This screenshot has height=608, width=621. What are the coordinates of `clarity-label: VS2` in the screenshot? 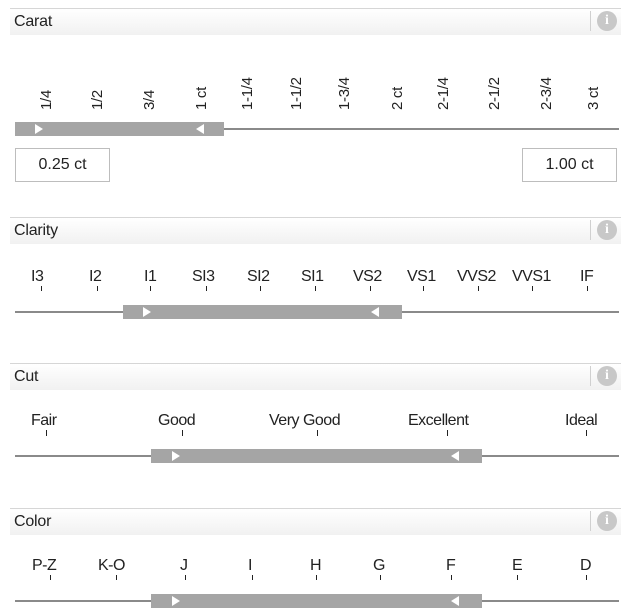 It's located at (367, 277).